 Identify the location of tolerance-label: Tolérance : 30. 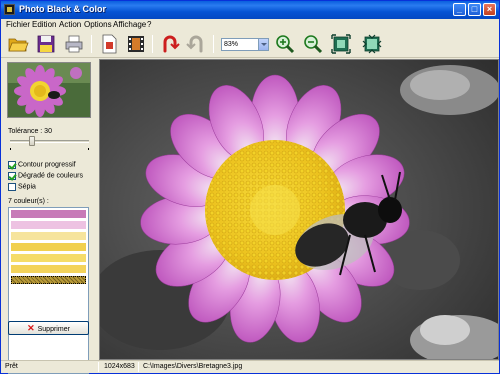
(30, 131).